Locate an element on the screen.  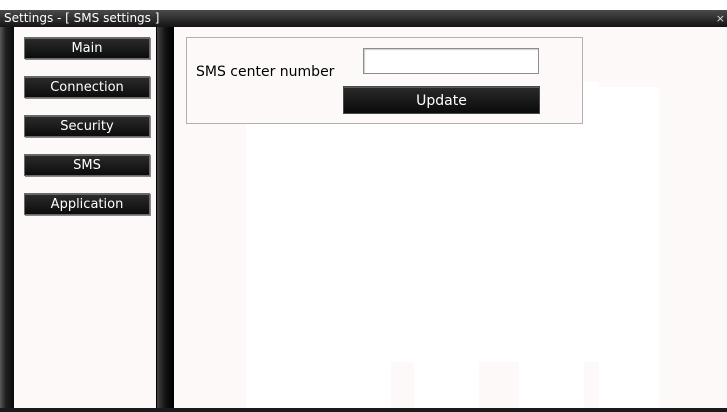
sidebar-item-application: Application is located at coordinates (87, 204).